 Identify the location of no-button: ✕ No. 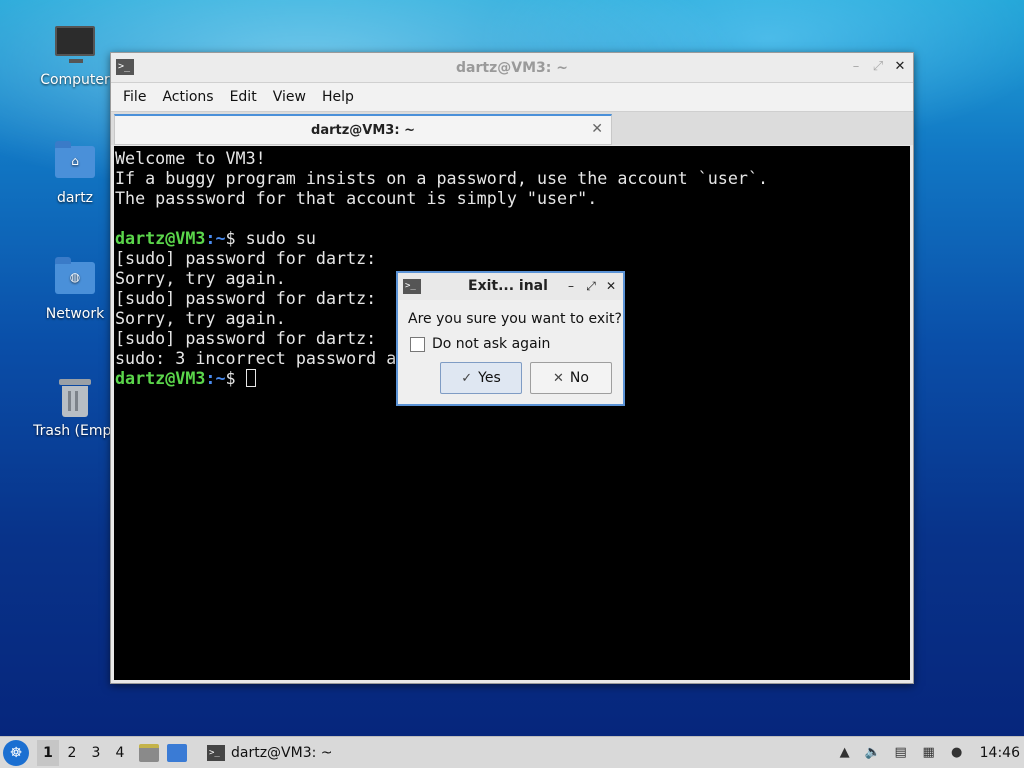
(571, 378).